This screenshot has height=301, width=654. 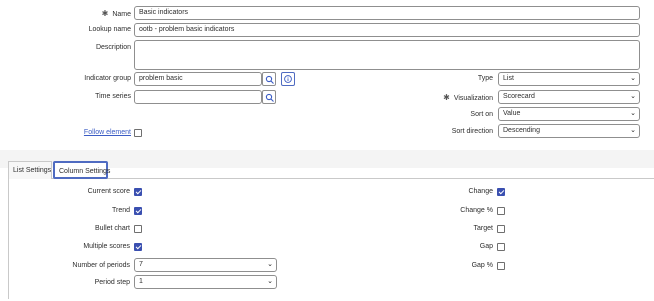 I want to click on indicator-group-label: Indicator group, so click(x=107, y=78).